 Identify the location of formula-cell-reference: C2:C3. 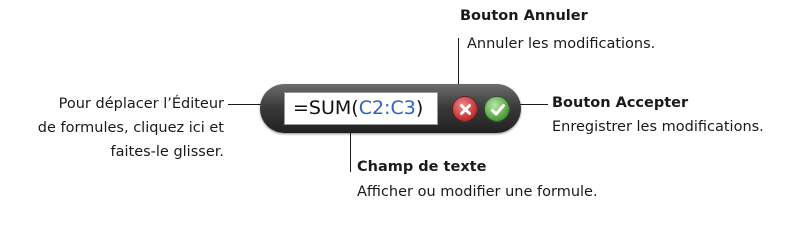
(387, 108).